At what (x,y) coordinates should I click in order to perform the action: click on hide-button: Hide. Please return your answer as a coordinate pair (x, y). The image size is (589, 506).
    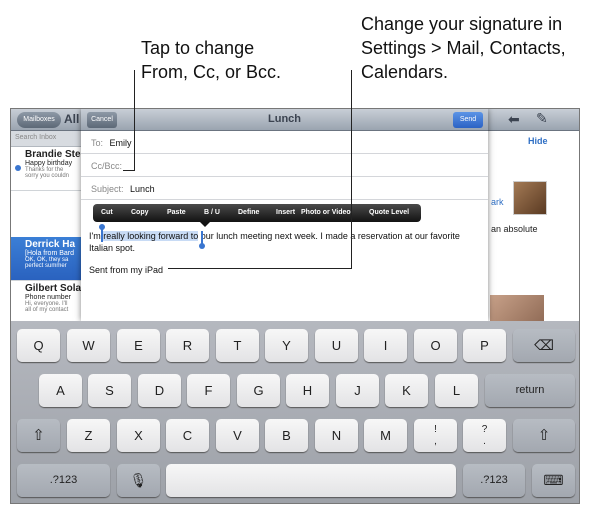
    Looking at the image, I should click on (538, 141).